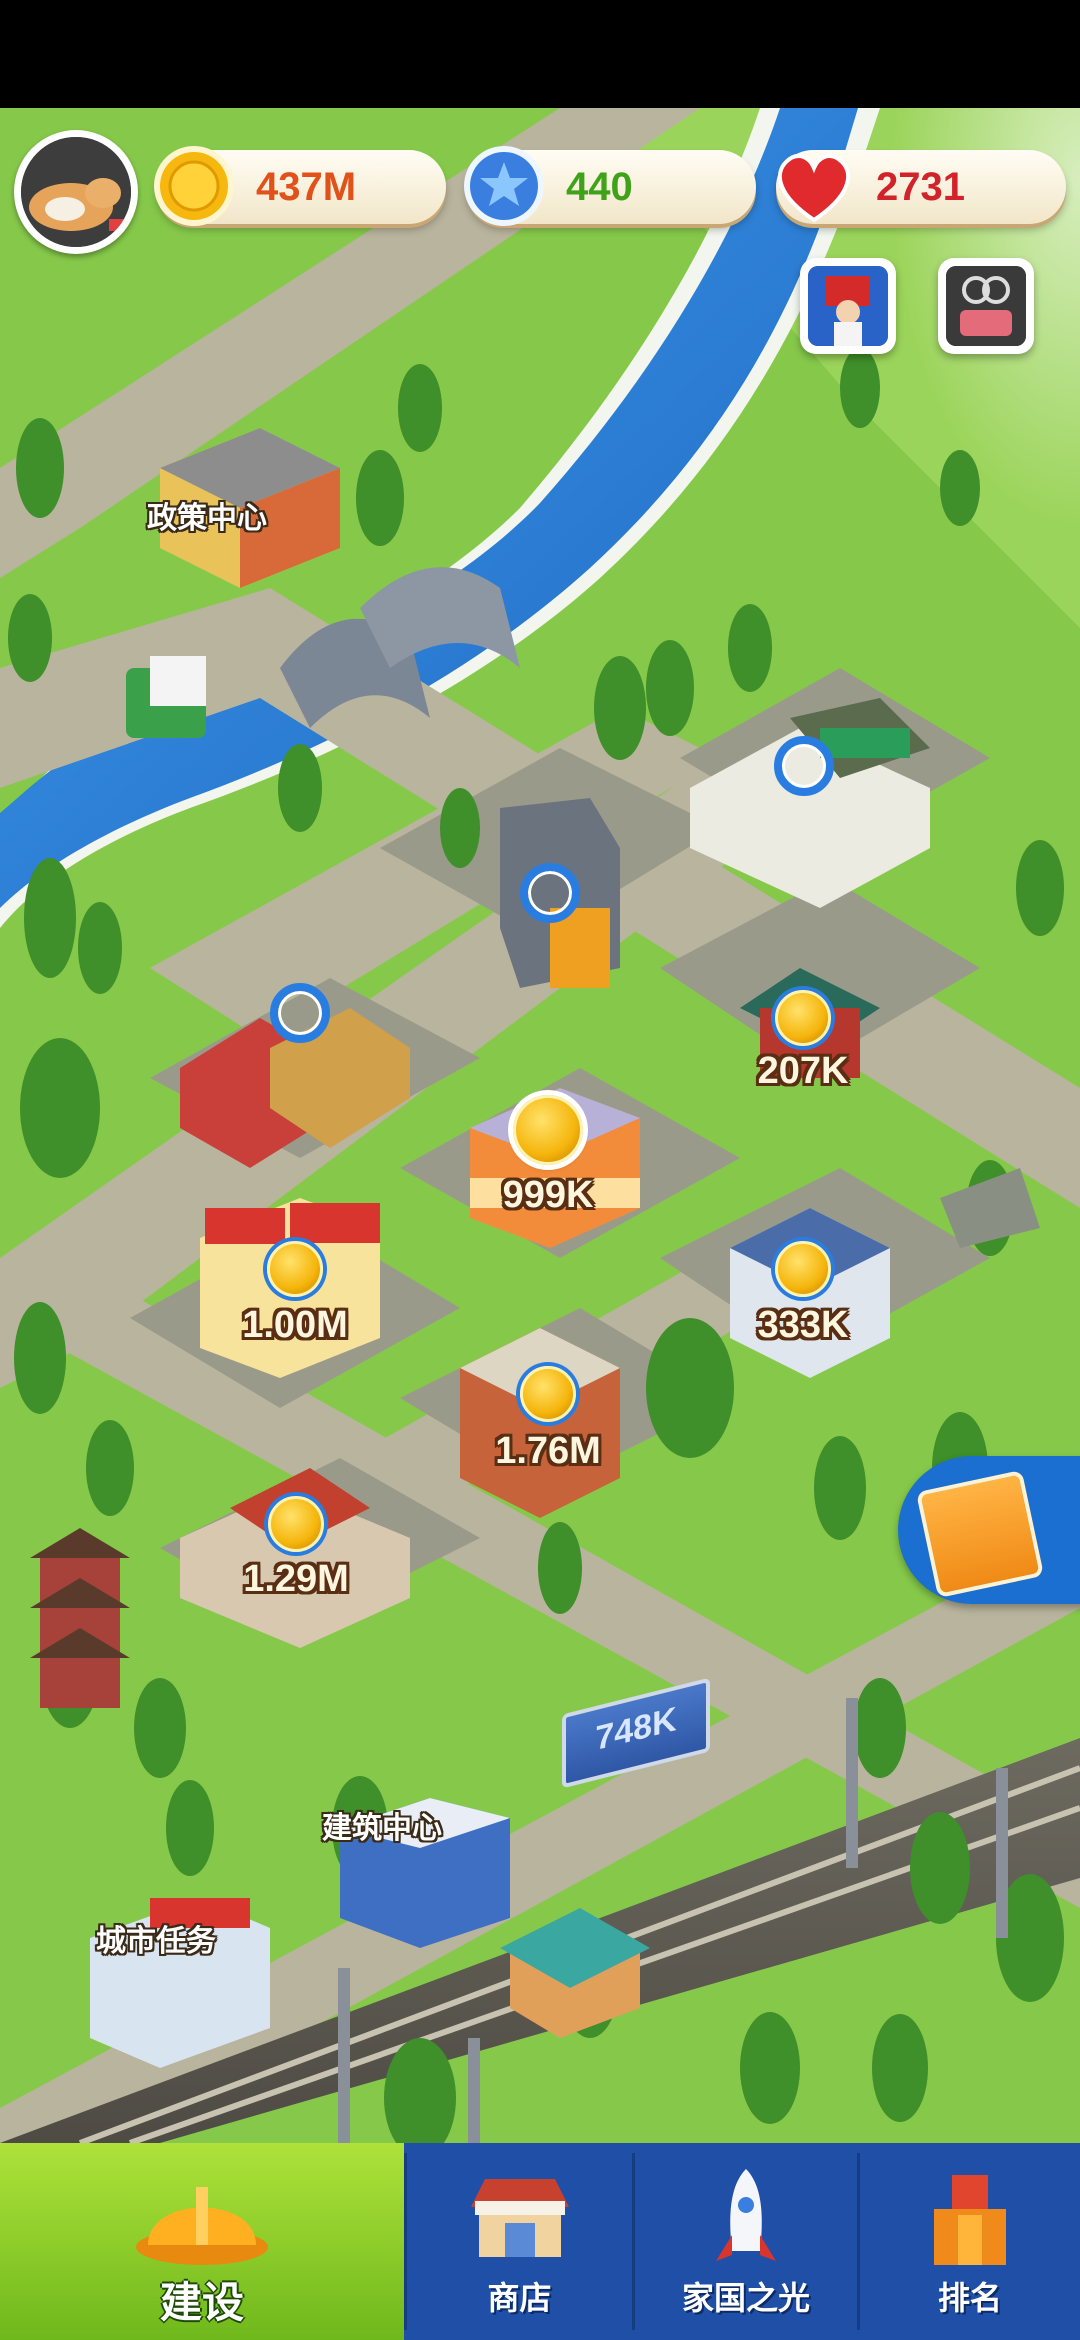 This screenshot has height=2340, width=1080. What do you see at coordinates (814, 188) in the screenshot?
I see `heart-icon` at bounding box center [814, 188].